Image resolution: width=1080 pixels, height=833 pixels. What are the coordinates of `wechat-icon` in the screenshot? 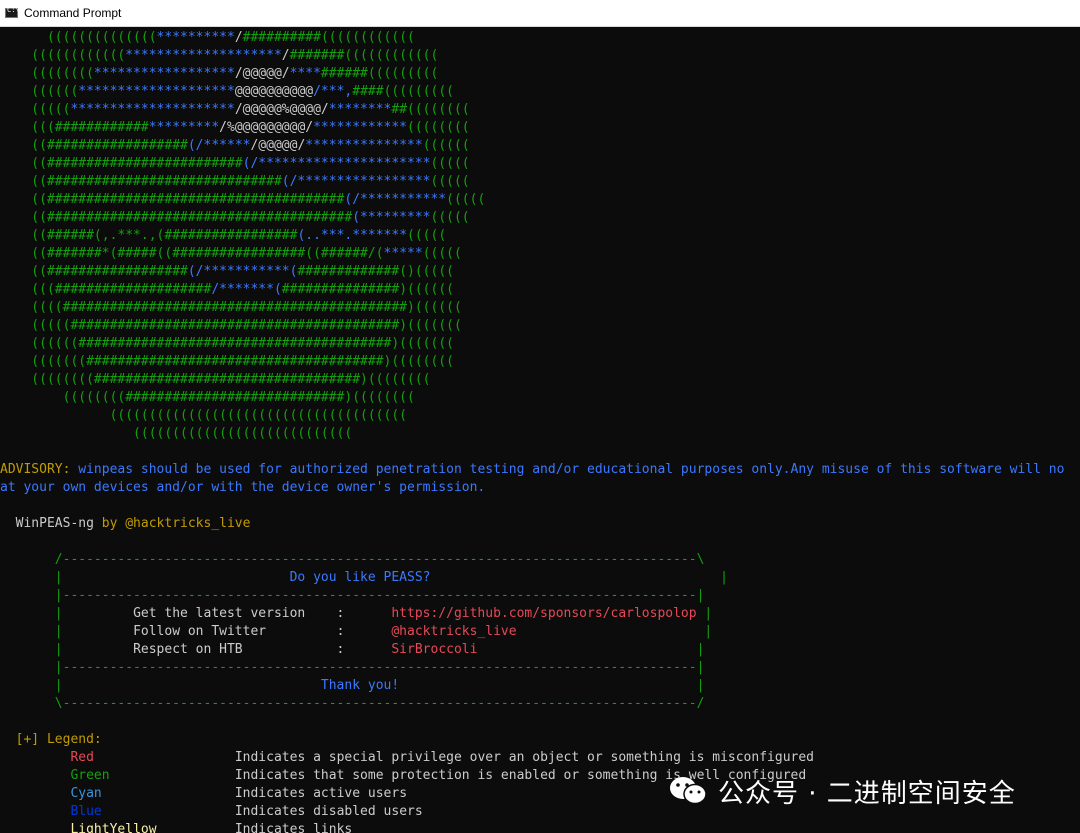 It's located at (688, 791).